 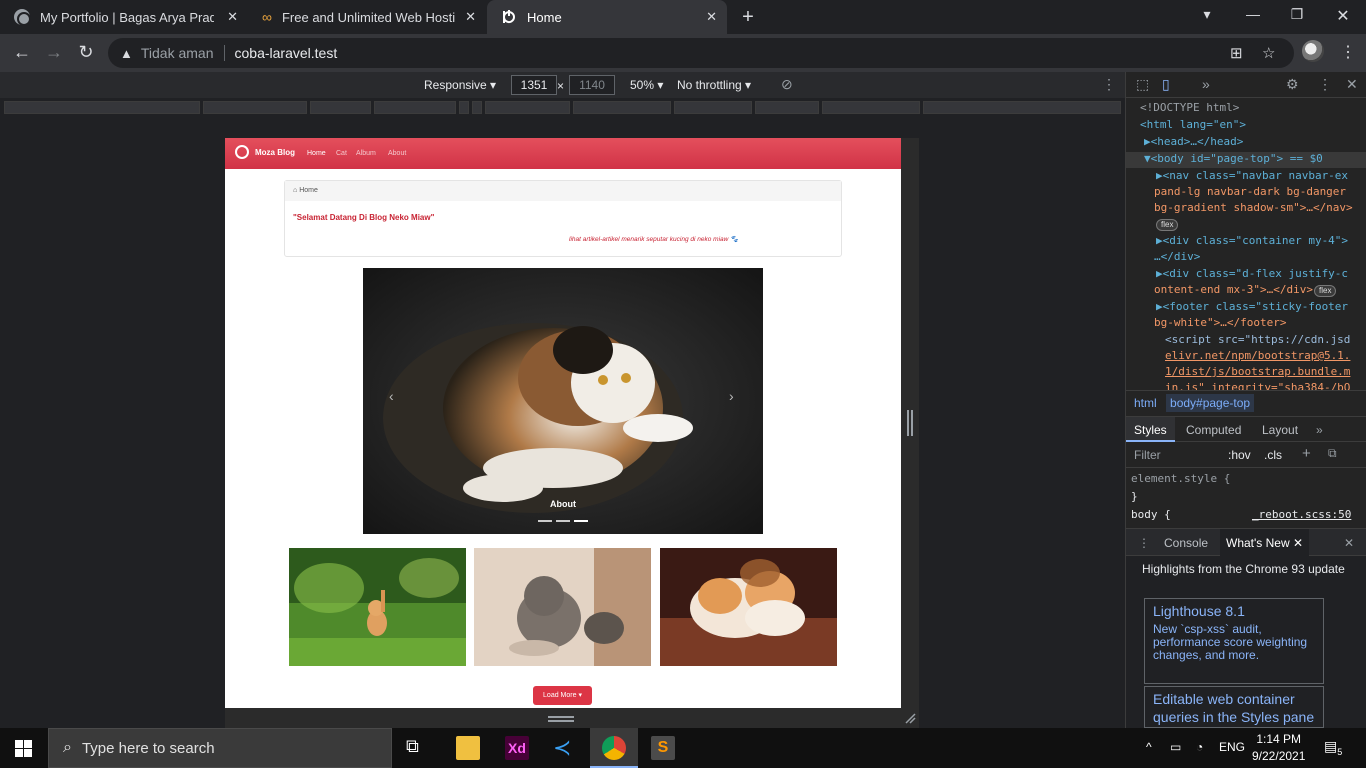 I want to click on throttling-select: No throttling ▾, so click(x=714, y=85).